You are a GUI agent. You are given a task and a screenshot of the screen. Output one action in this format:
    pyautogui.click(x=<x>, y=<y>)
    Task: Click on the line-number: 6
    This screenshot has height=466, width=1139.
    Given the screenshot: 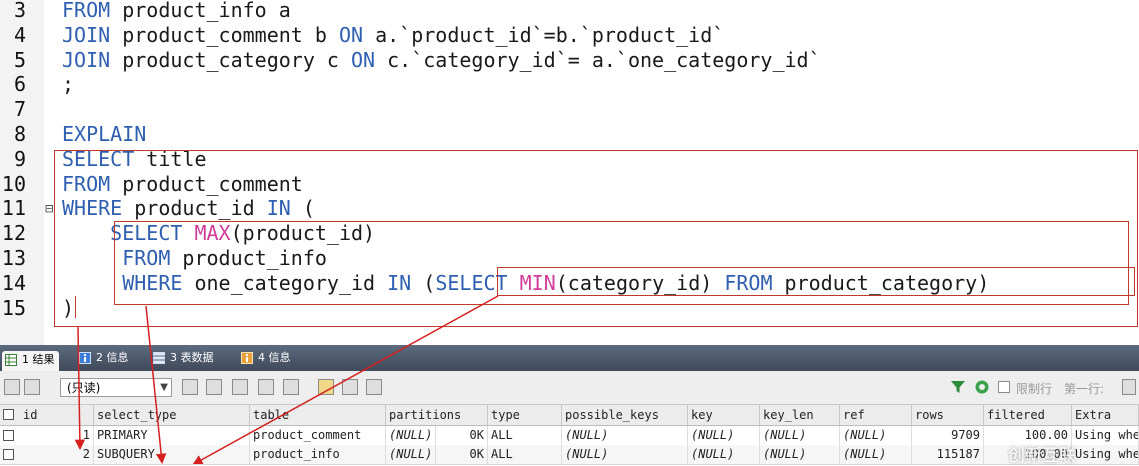 What is the action you would take?
    pyautogui.click(x=19, y=84)
    